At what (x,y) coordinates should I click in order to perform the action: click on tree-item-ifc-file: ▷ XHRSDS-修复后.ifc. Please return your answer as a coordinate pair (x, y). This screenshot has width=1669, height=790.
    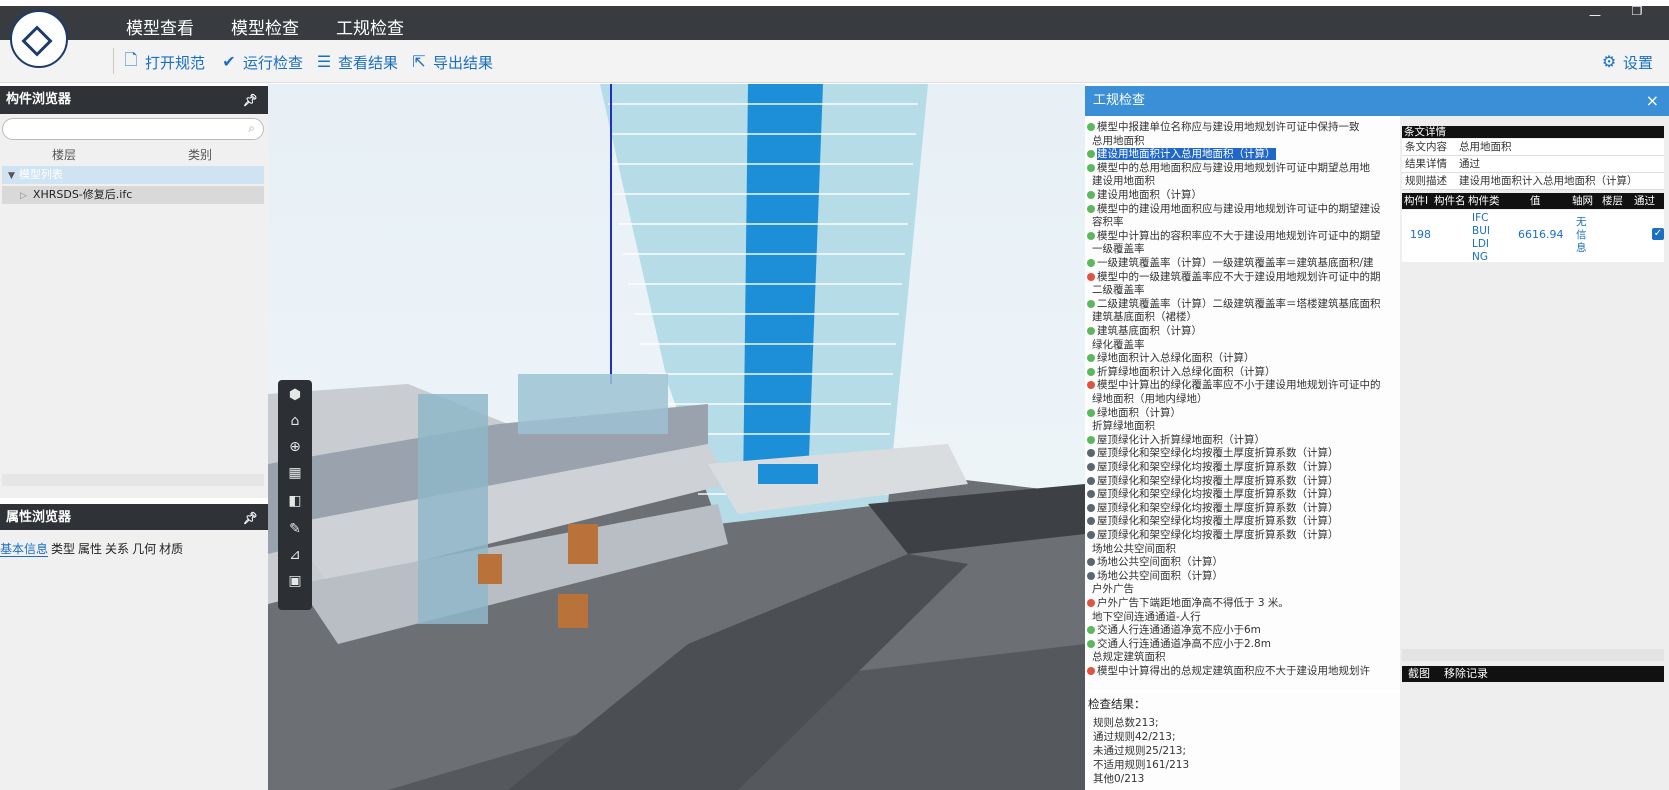
    Looking at the image, I should click on (133, 195).